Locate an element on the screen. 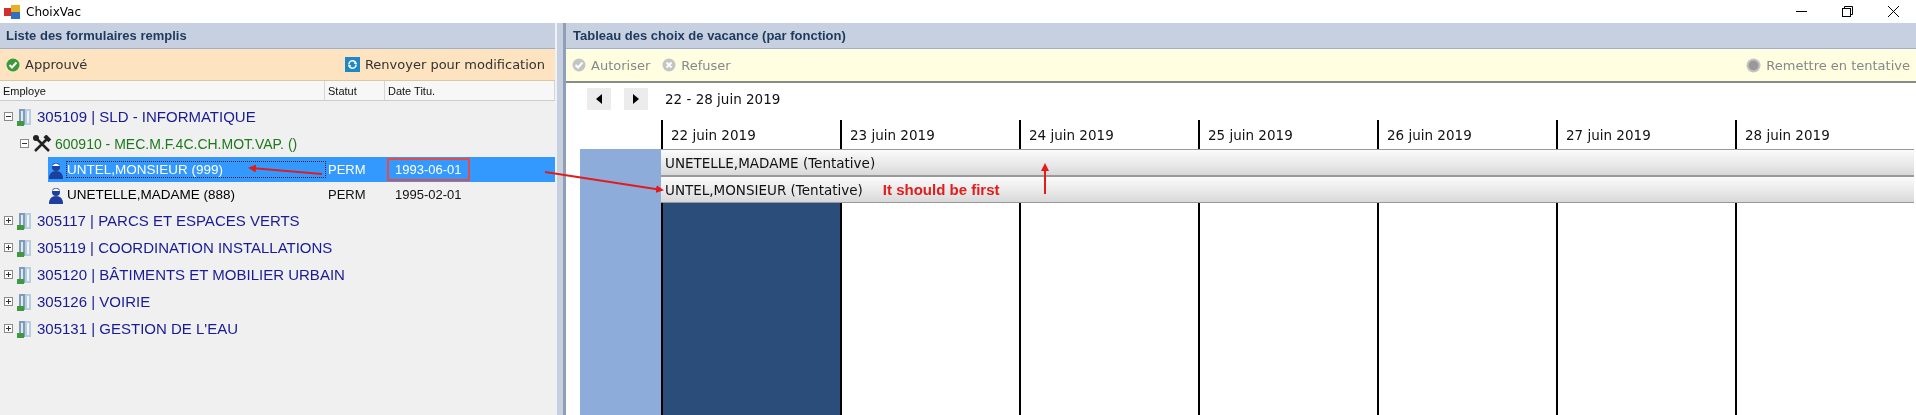  tree-item: UNETELLE,MADAME (888) is located at coordinates (151, 194).